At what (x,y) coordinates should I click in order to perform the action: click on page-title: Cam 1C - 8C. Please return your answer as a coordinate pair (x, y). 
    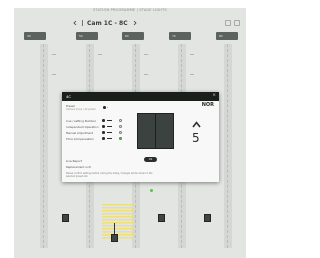
    Looking at the image, I should click on (107, 23).